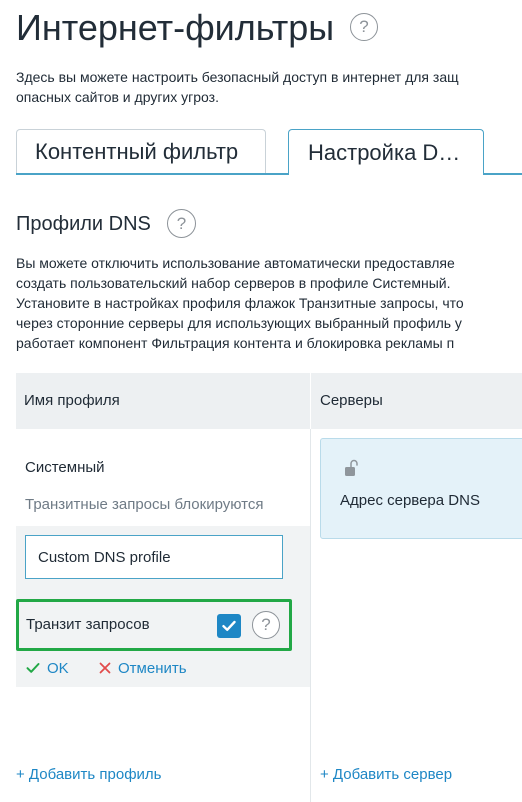 Image resolution: width=522 pixels, height=802 pixels. What do you see at coordinates (386, 774) in the screenshot?
I see `add-server-link: + Добавить сервер` at bounding box center [386, 774].